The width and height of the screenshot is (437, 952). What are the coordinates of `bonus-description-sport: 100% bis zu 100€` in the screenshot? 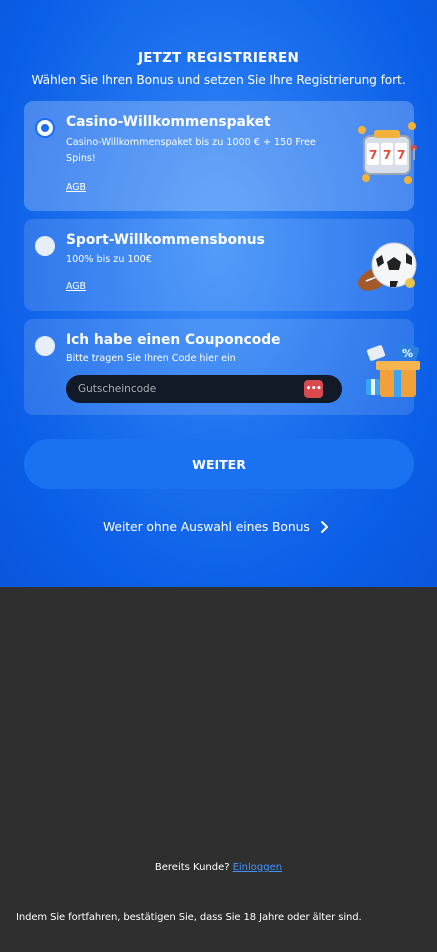 It's located at (109, 259).